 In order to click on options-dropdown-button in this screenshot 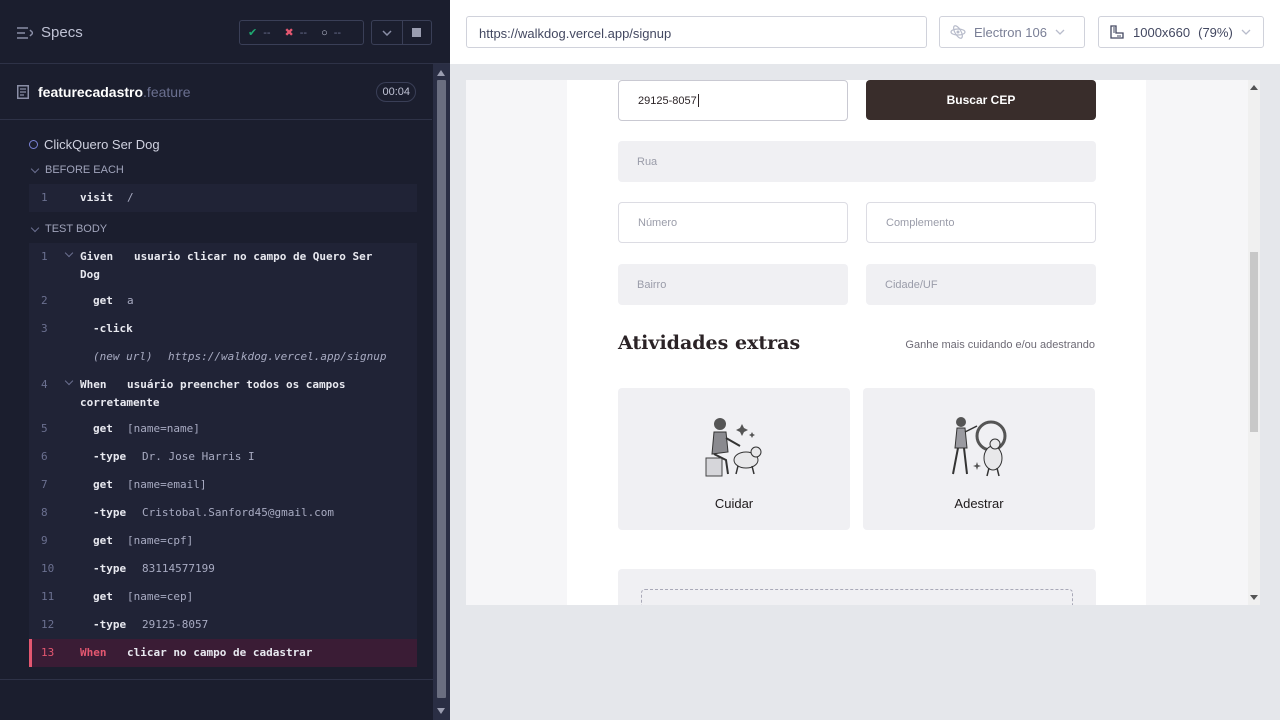, I will do `click(387, 32)`.